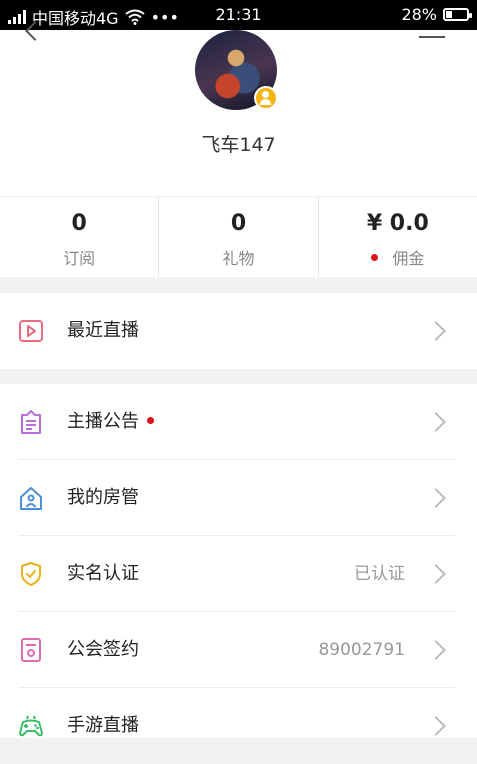 The height and width of the screenshot is (764, 477). What do you see at coordinates (103, 330) in the screenshot?
I see `menu-item-label: 最近直播` at bounding box center [103, 330].